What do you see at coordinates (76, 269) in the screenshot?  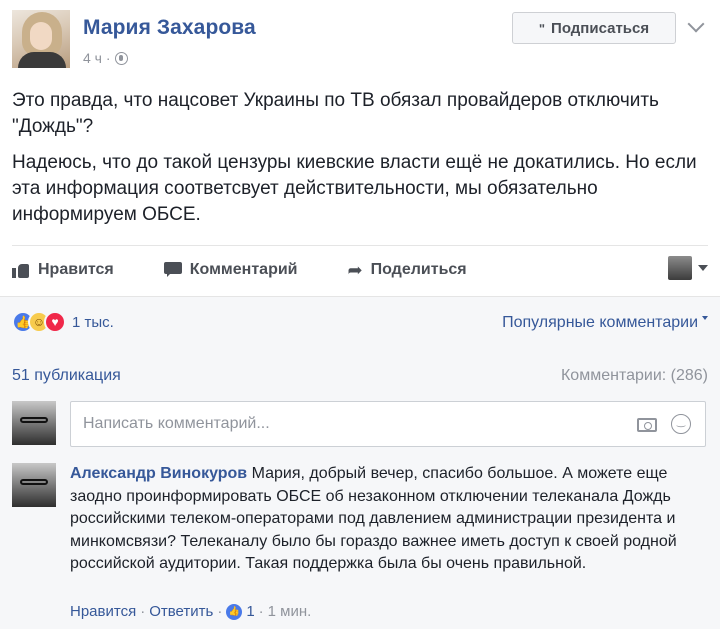 I see `like-label: Нравится` at bounding box center [76, 269].